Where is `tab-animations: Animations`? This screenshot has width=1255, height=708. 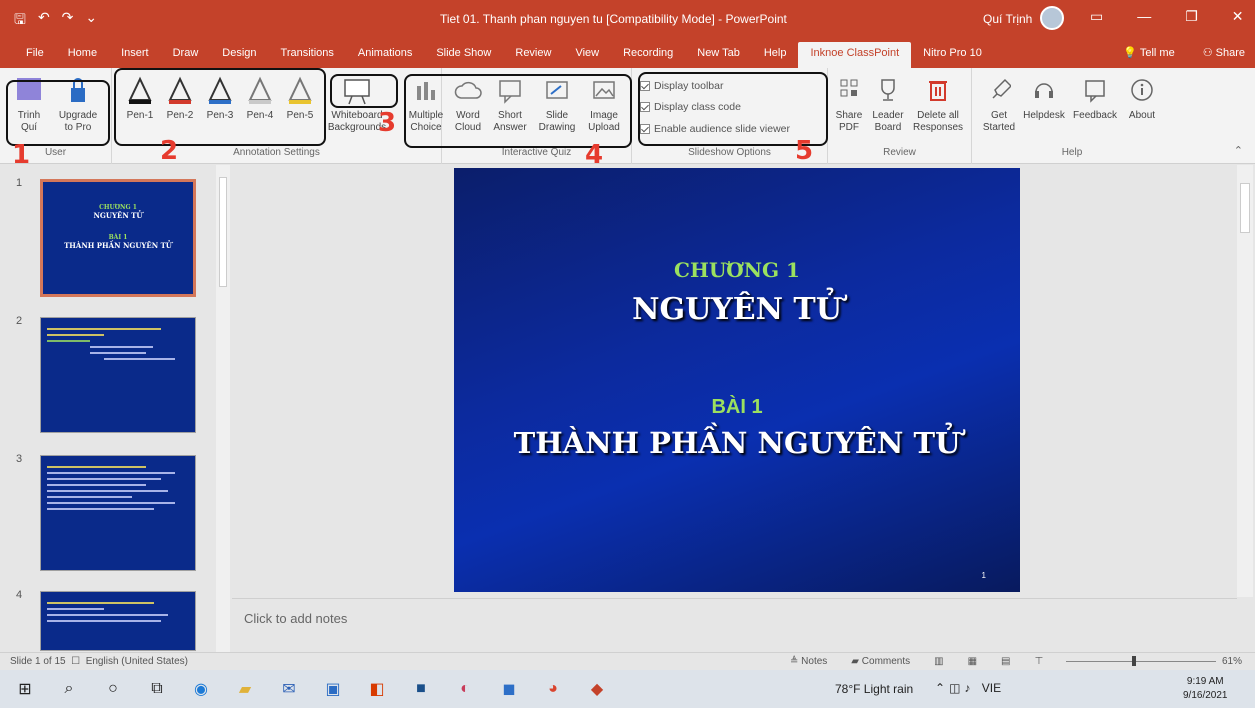
tab-animations: Animations is located at coordinates (385, 55).